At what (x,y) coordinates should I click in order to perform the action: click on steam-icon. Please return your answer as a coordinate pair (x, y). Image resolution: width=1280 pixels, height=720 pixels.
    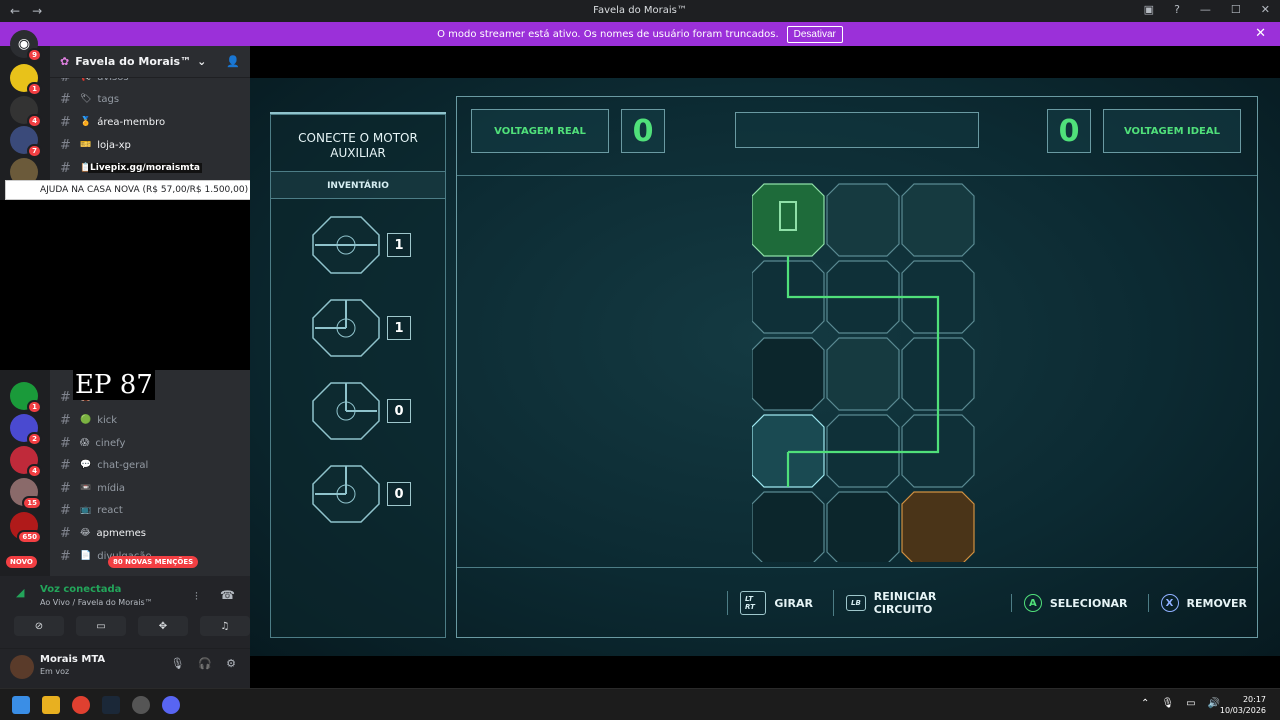
    Looking at the image, I should click on (111, 705).